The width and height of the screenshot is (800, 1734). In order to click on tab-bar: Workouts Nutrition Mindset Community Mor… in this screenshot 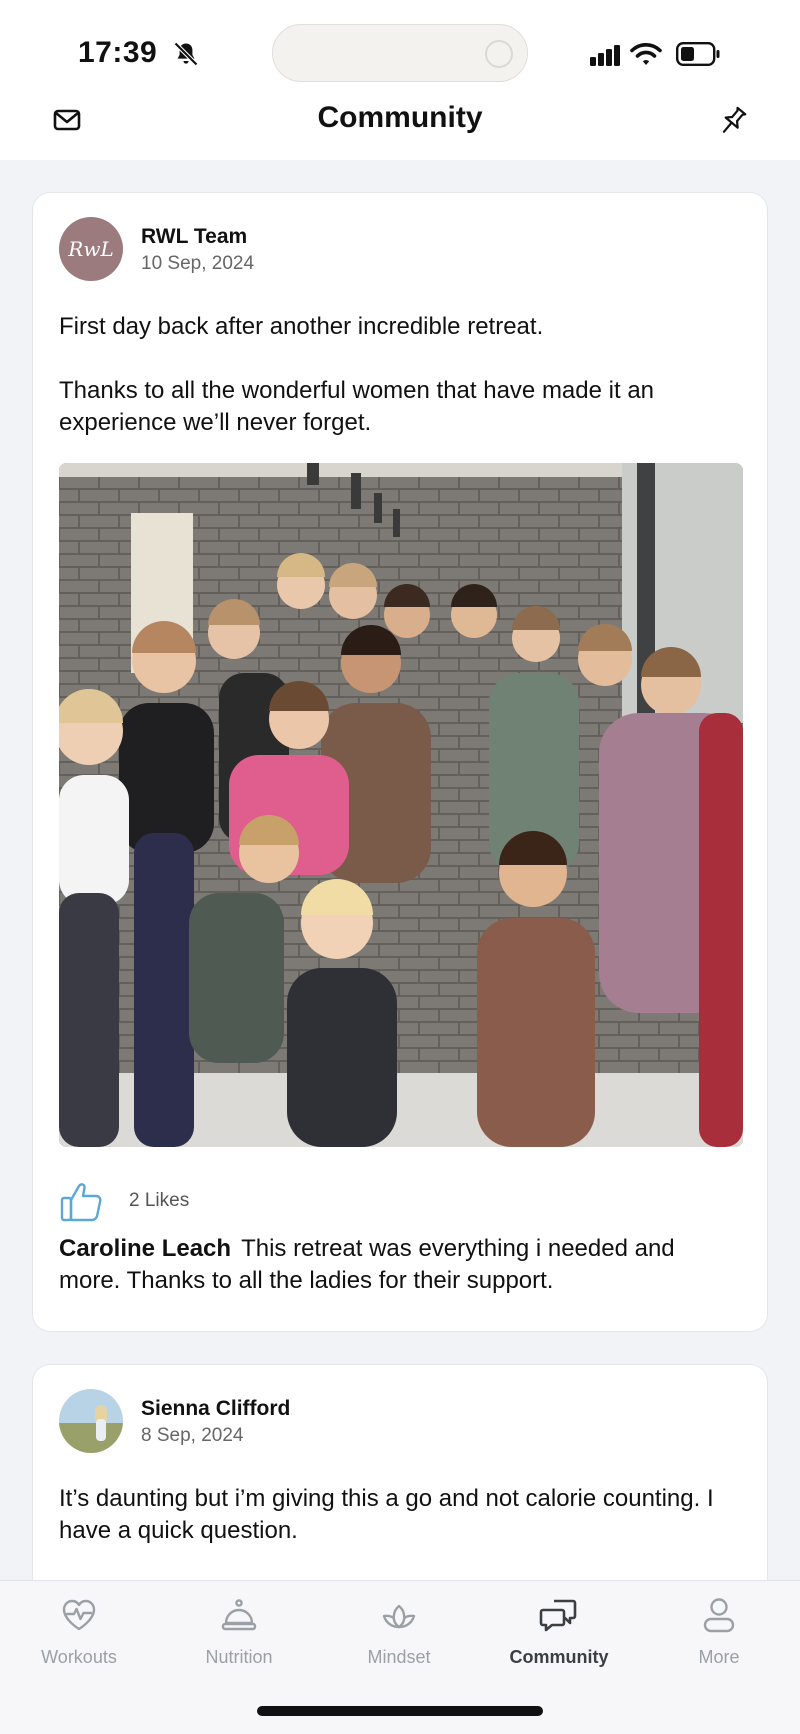, I will do `click(400, 1657)`.